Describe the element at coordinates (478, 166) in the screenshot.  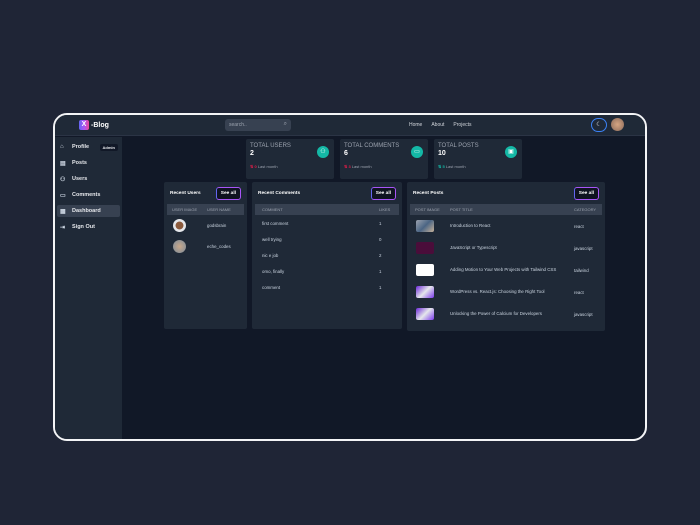
I see `stat-footer: ⇅ 5 Last month` at that location.